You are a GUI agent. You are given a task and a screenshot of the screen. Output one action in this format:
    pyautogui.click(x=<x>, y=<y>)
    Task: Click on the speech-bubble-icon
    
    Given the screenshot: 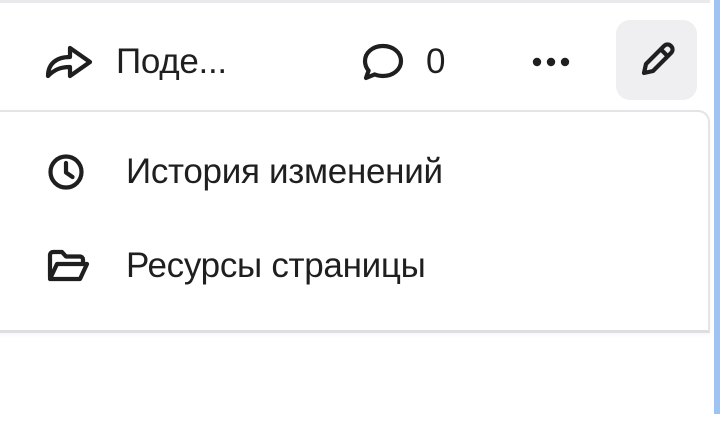 What is the action you would take?
    pyautogui.click(x=383, y=62)
    